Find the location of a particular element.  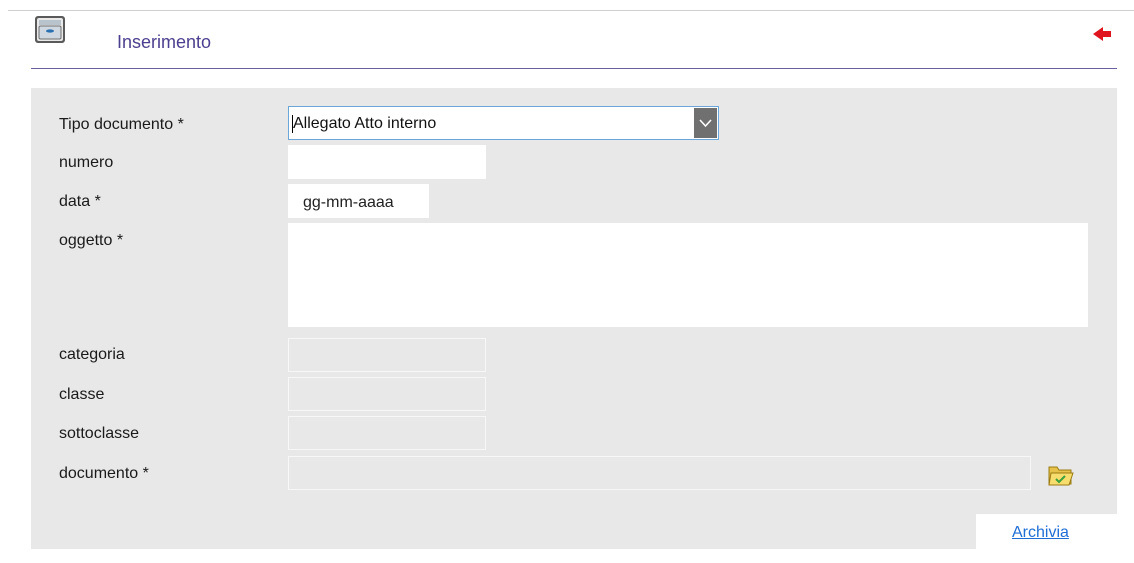

open-folder-icon is located at coordinates (1061, 475).